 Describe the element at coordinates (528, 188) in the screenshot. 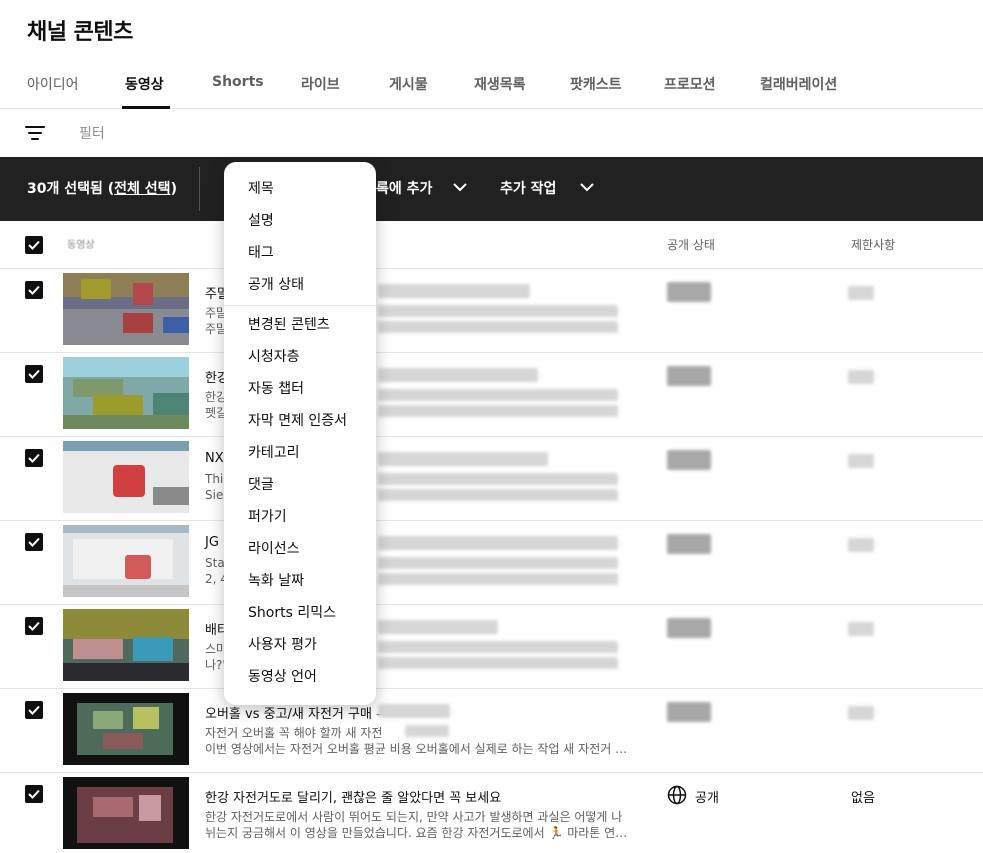

I see `more-actions-button: 추가 작업` at that location.